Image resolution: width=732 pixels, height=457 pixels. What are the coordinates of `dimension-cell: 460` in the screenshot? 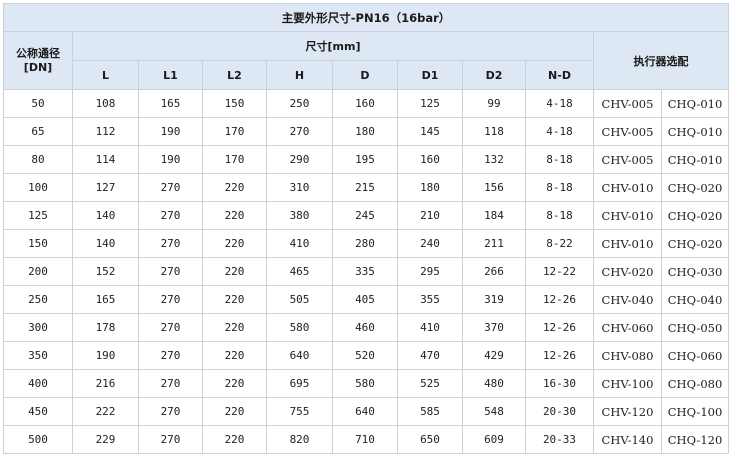 It's located at (365, 327).